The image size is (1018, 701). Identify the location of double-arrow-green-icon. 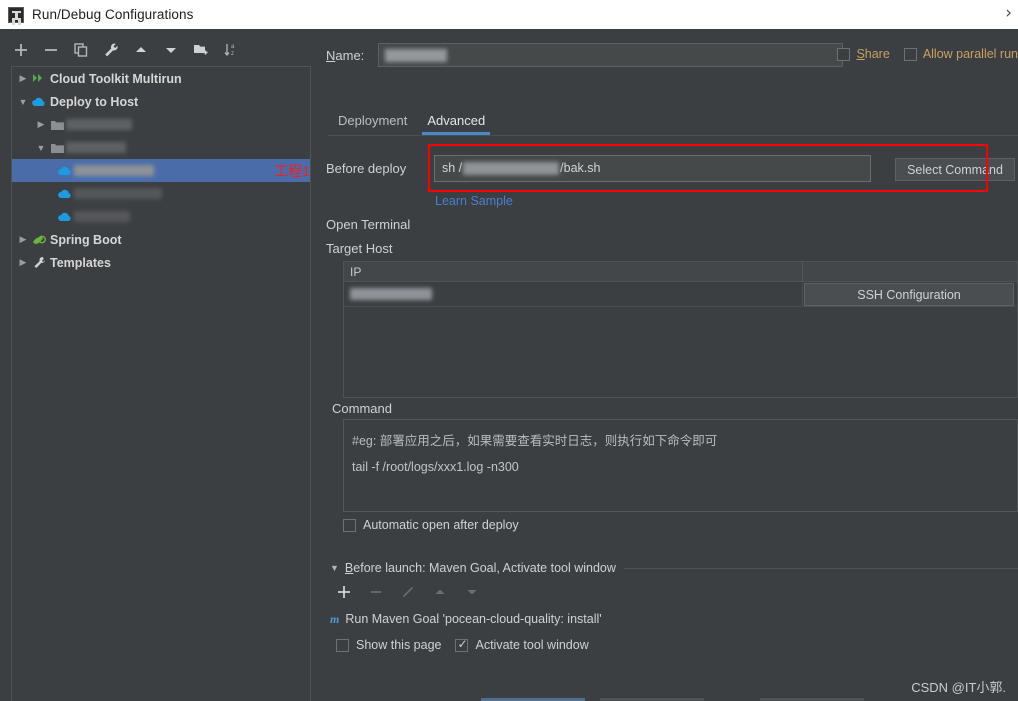
(39, 79).